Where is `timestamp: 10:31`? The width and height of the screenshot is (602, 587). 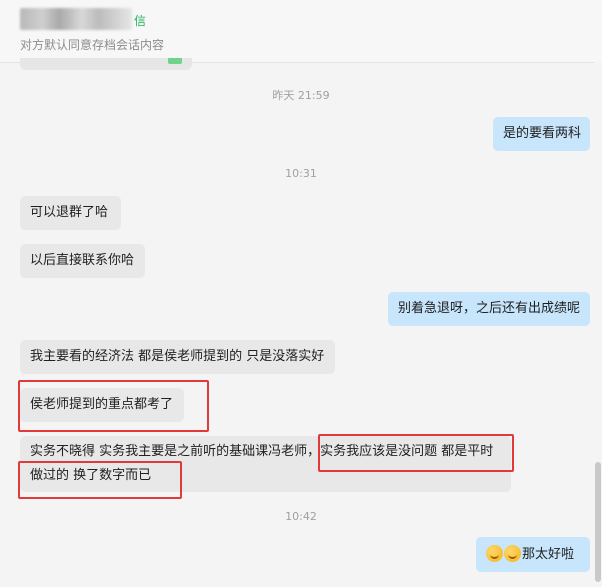 timestamp: 10:31 is located at coordinates (301, 173).